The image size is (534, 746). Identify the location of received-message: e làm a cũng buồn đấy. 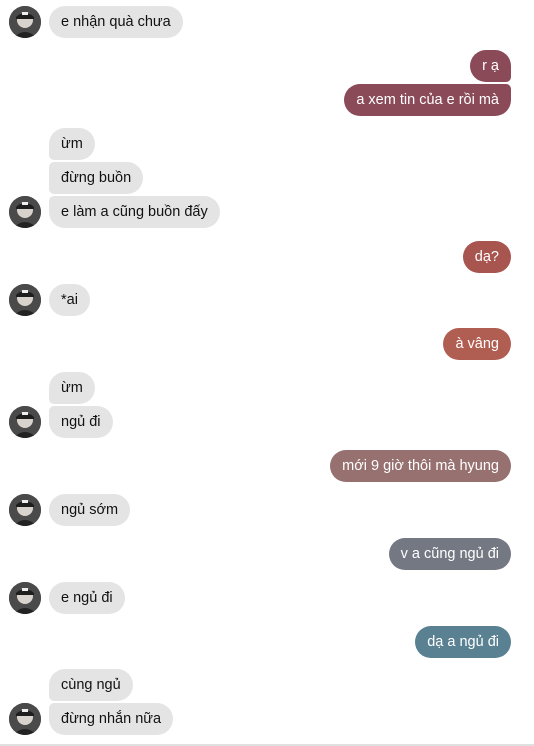
(134, 212).